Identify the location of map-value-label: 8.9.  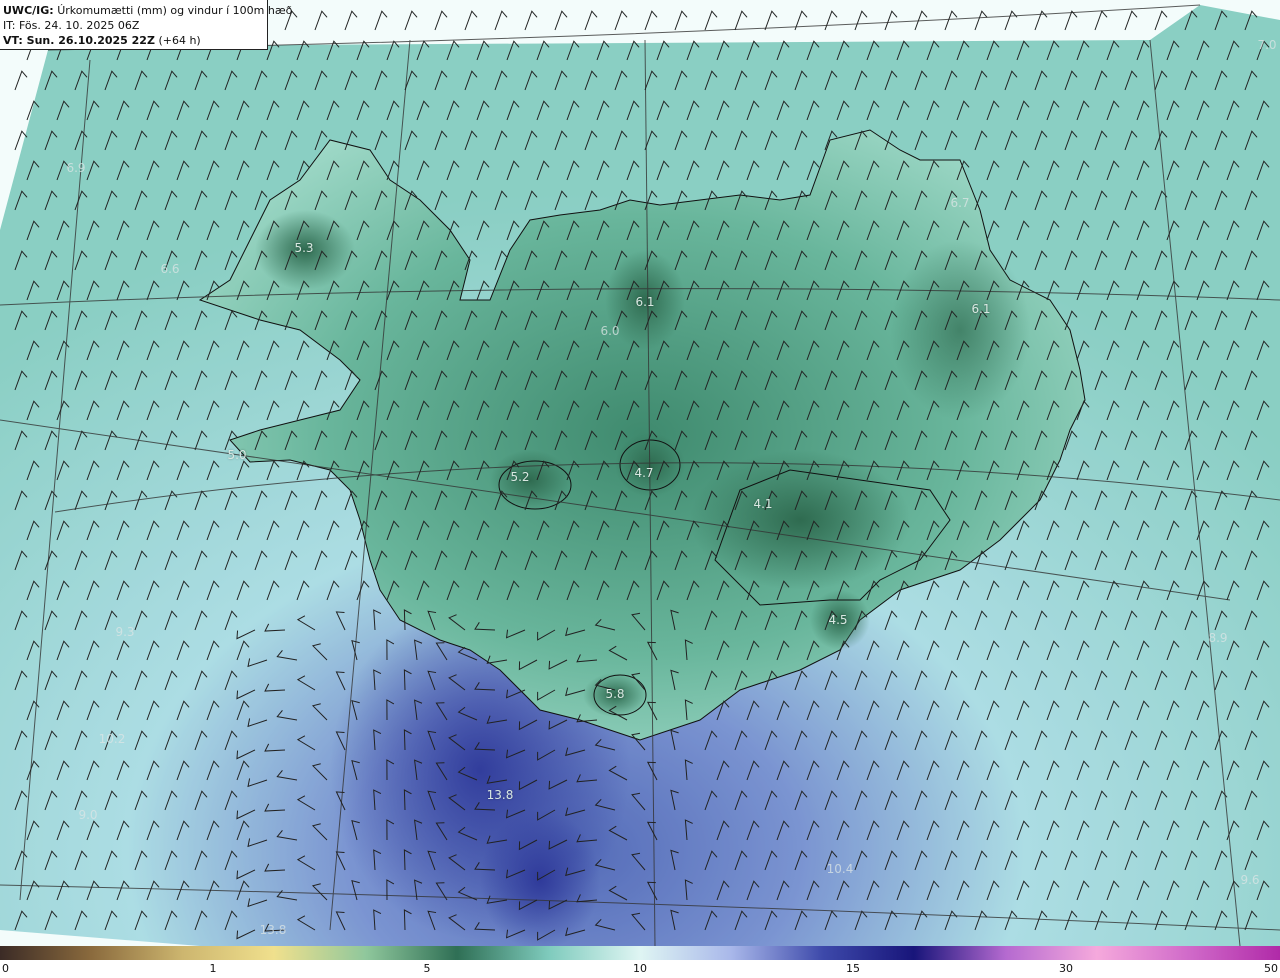
(1218, 638).